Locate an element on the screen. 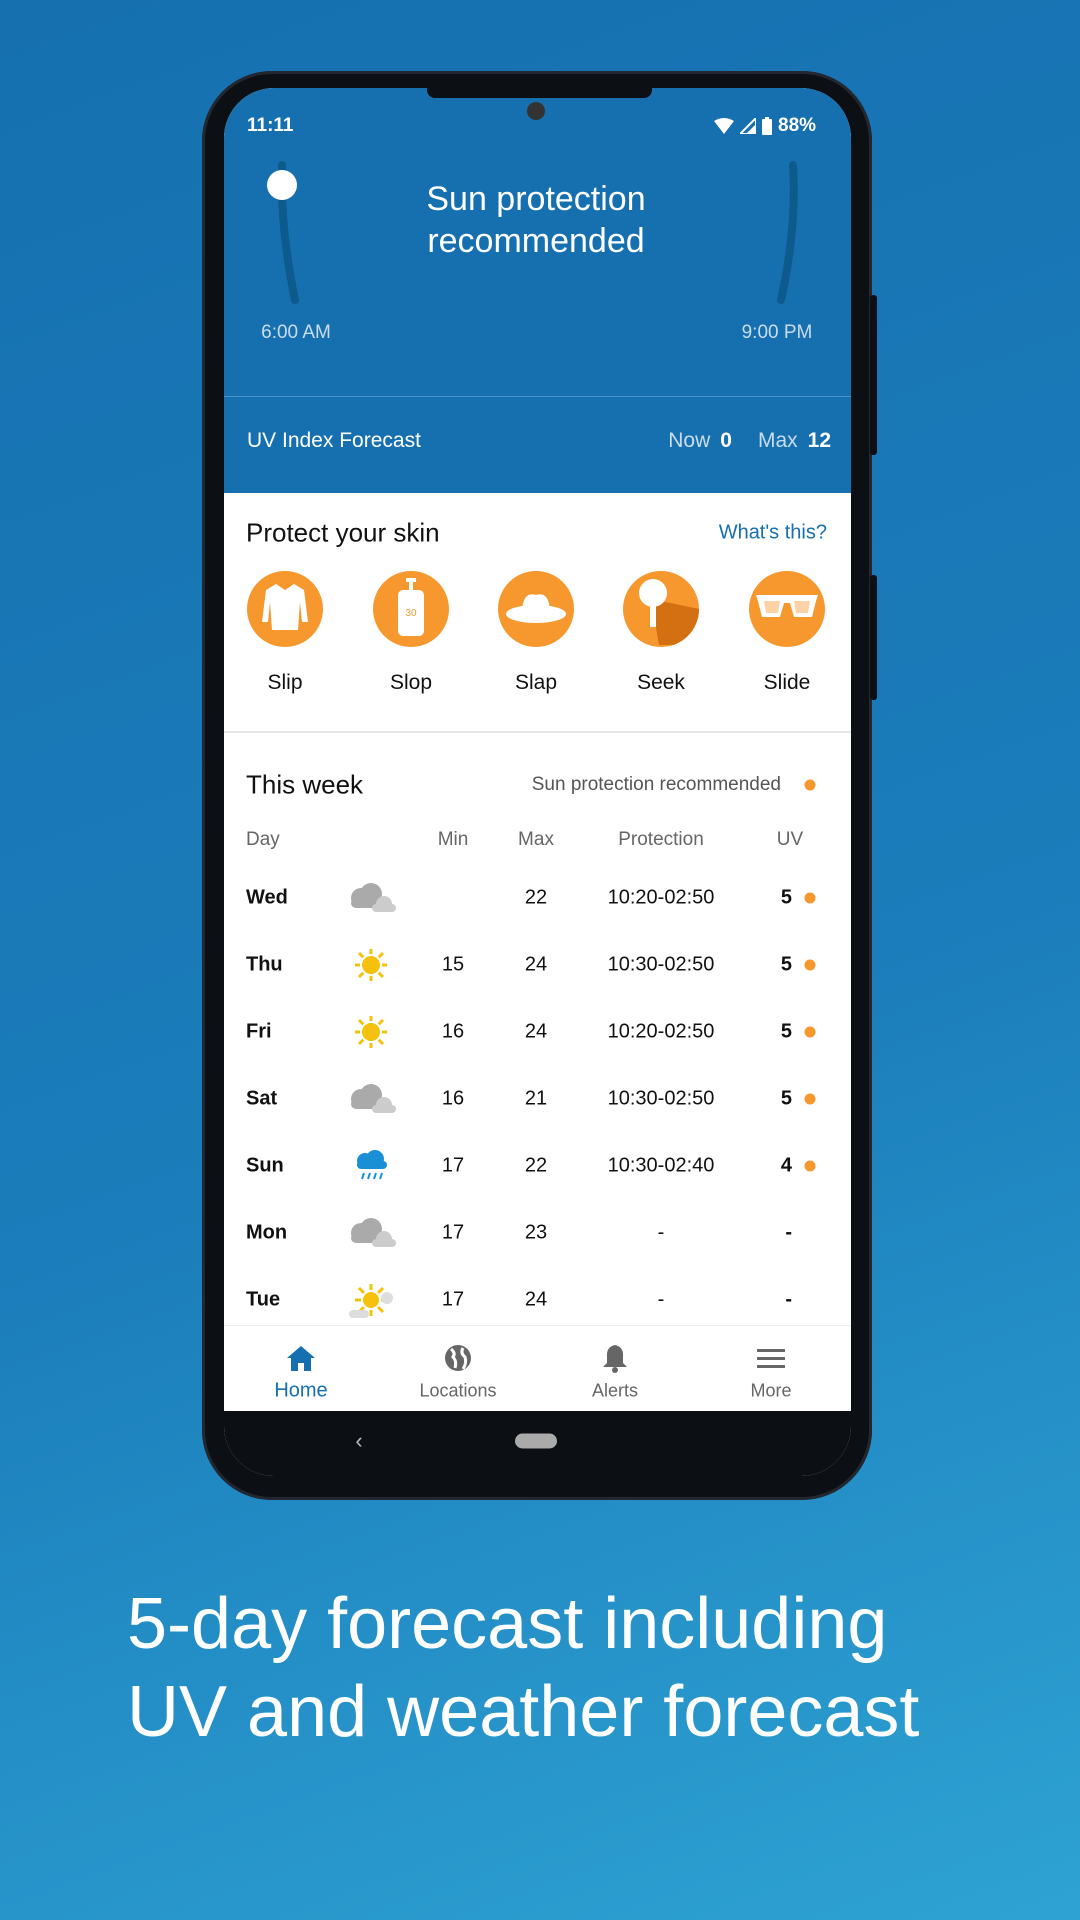  protect-label: Slop is located at coordinates (411, 682).